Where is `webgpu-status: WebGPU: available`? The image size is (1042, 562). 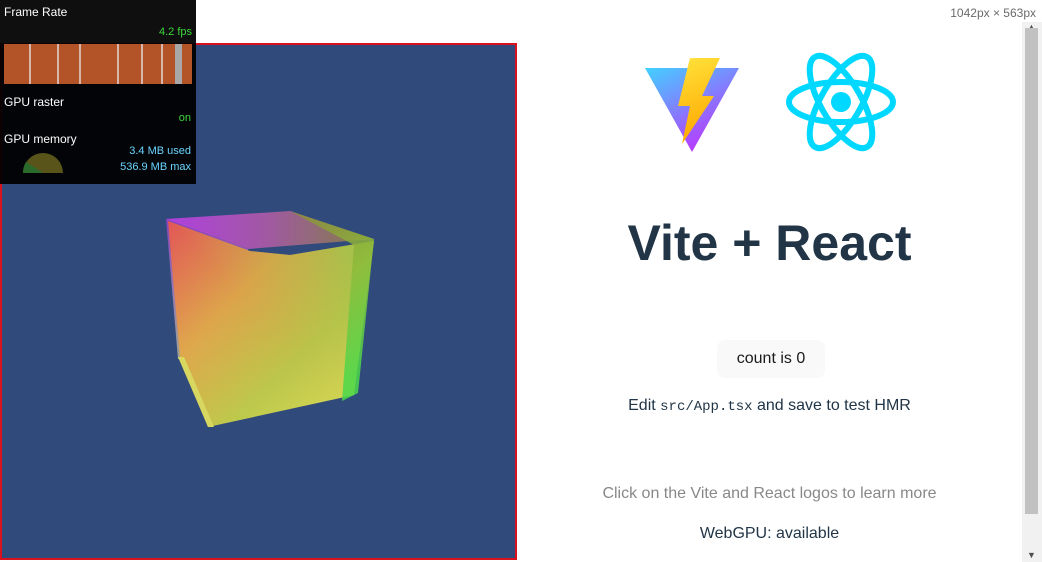 webgpu-status: WebGPU: available is located at coordinates (769, 533).